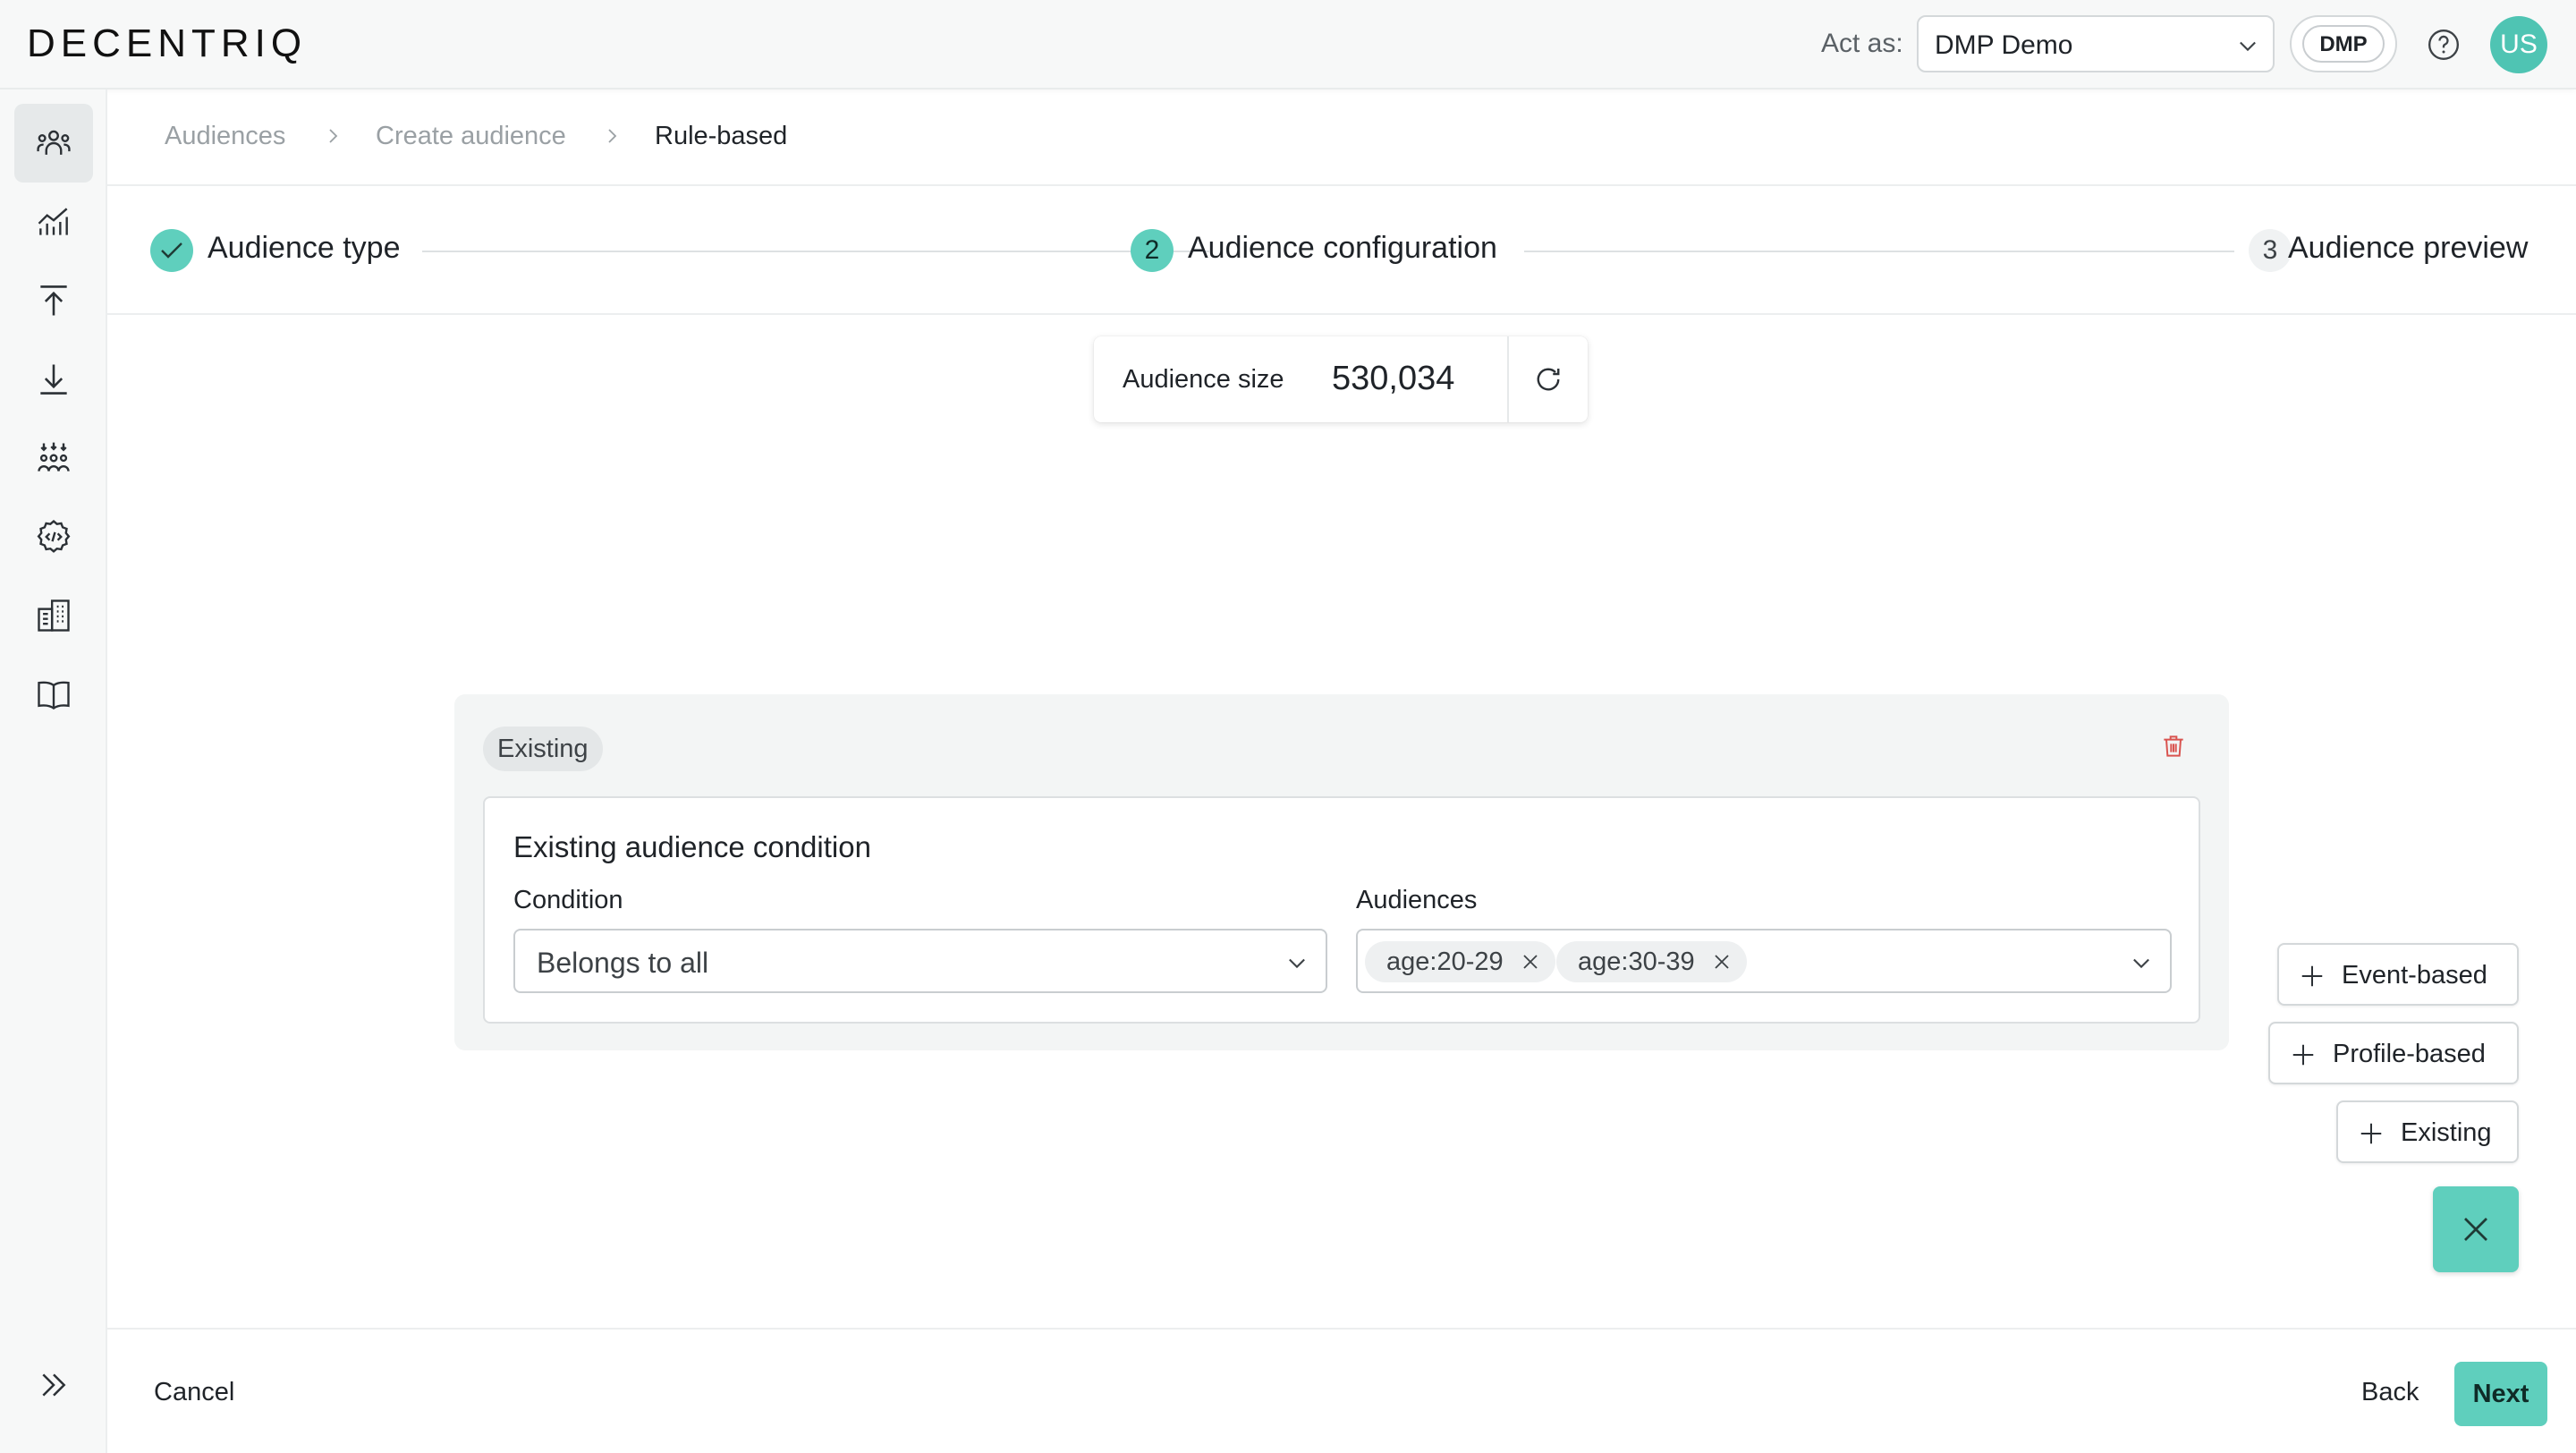 The height and width of the screenshot is (1453, 2576). Describe the element at coordinates (167, 43) in the screenshot. I see `decentriq-logo: DECENTRIQ` at that location.